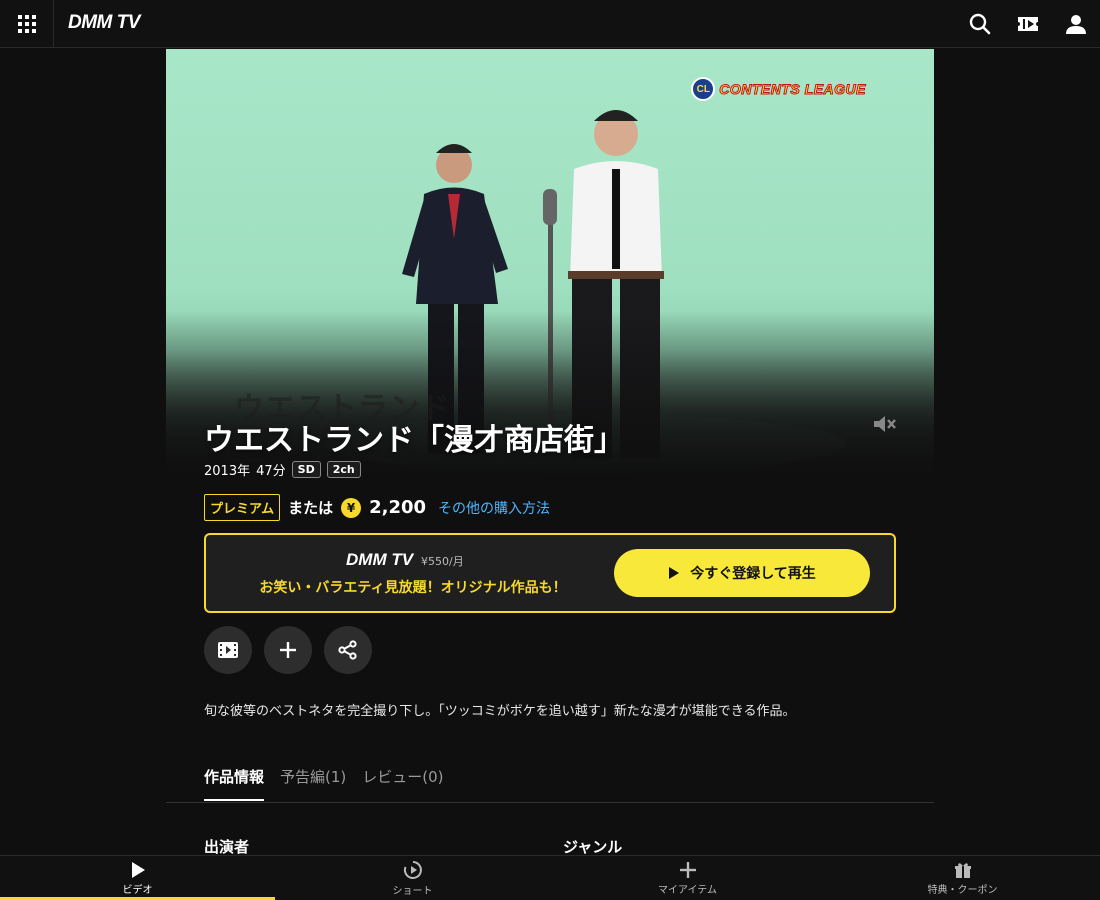 The height and width of the screenshot is (900, 1100). I want to click on trailer-icon, so click(228, 650).